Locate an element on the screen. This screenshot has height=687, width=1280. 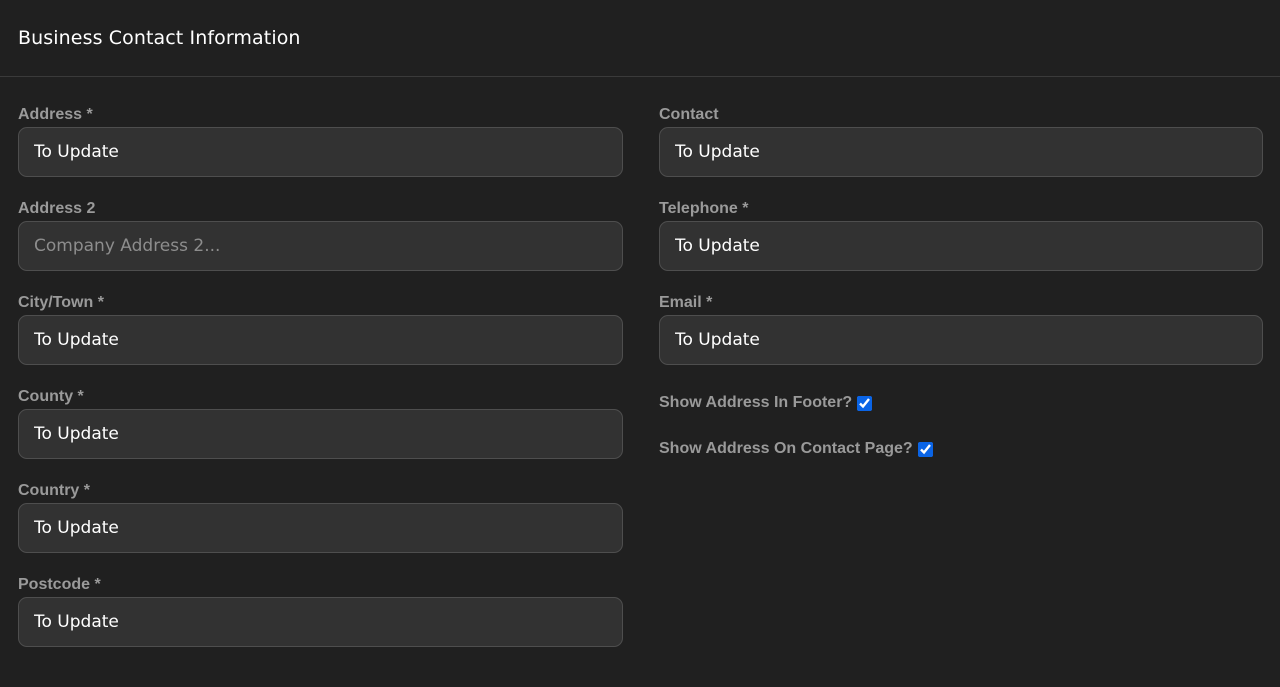
contact-label: Contact is located at coordinates (689, 114).